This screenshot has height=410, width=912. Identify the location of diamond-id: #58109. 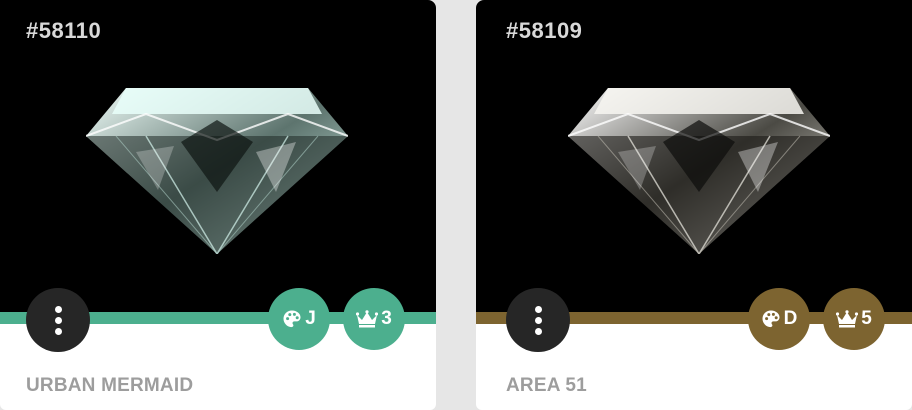
(544, 30).